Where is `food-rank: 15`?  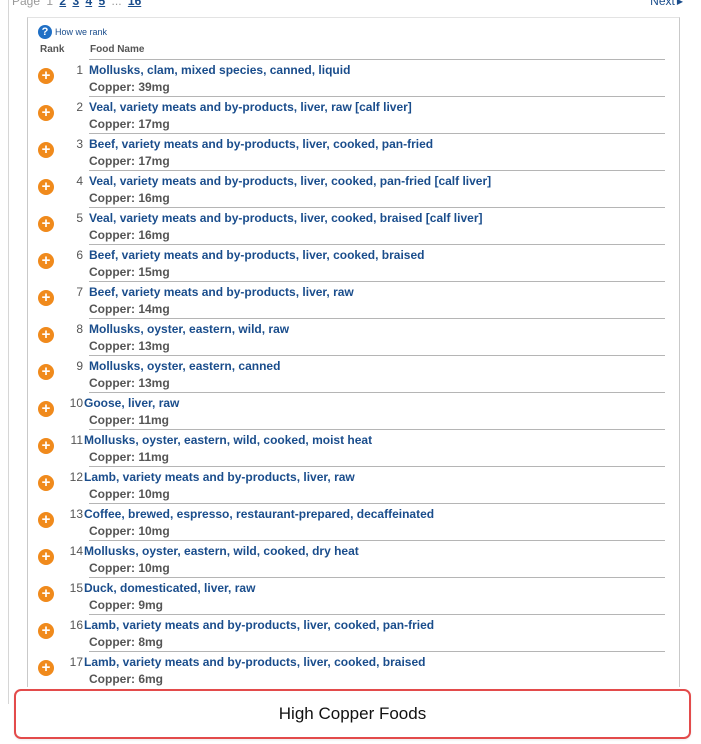 food-rank: 15 is located at coordinates (76, 588).